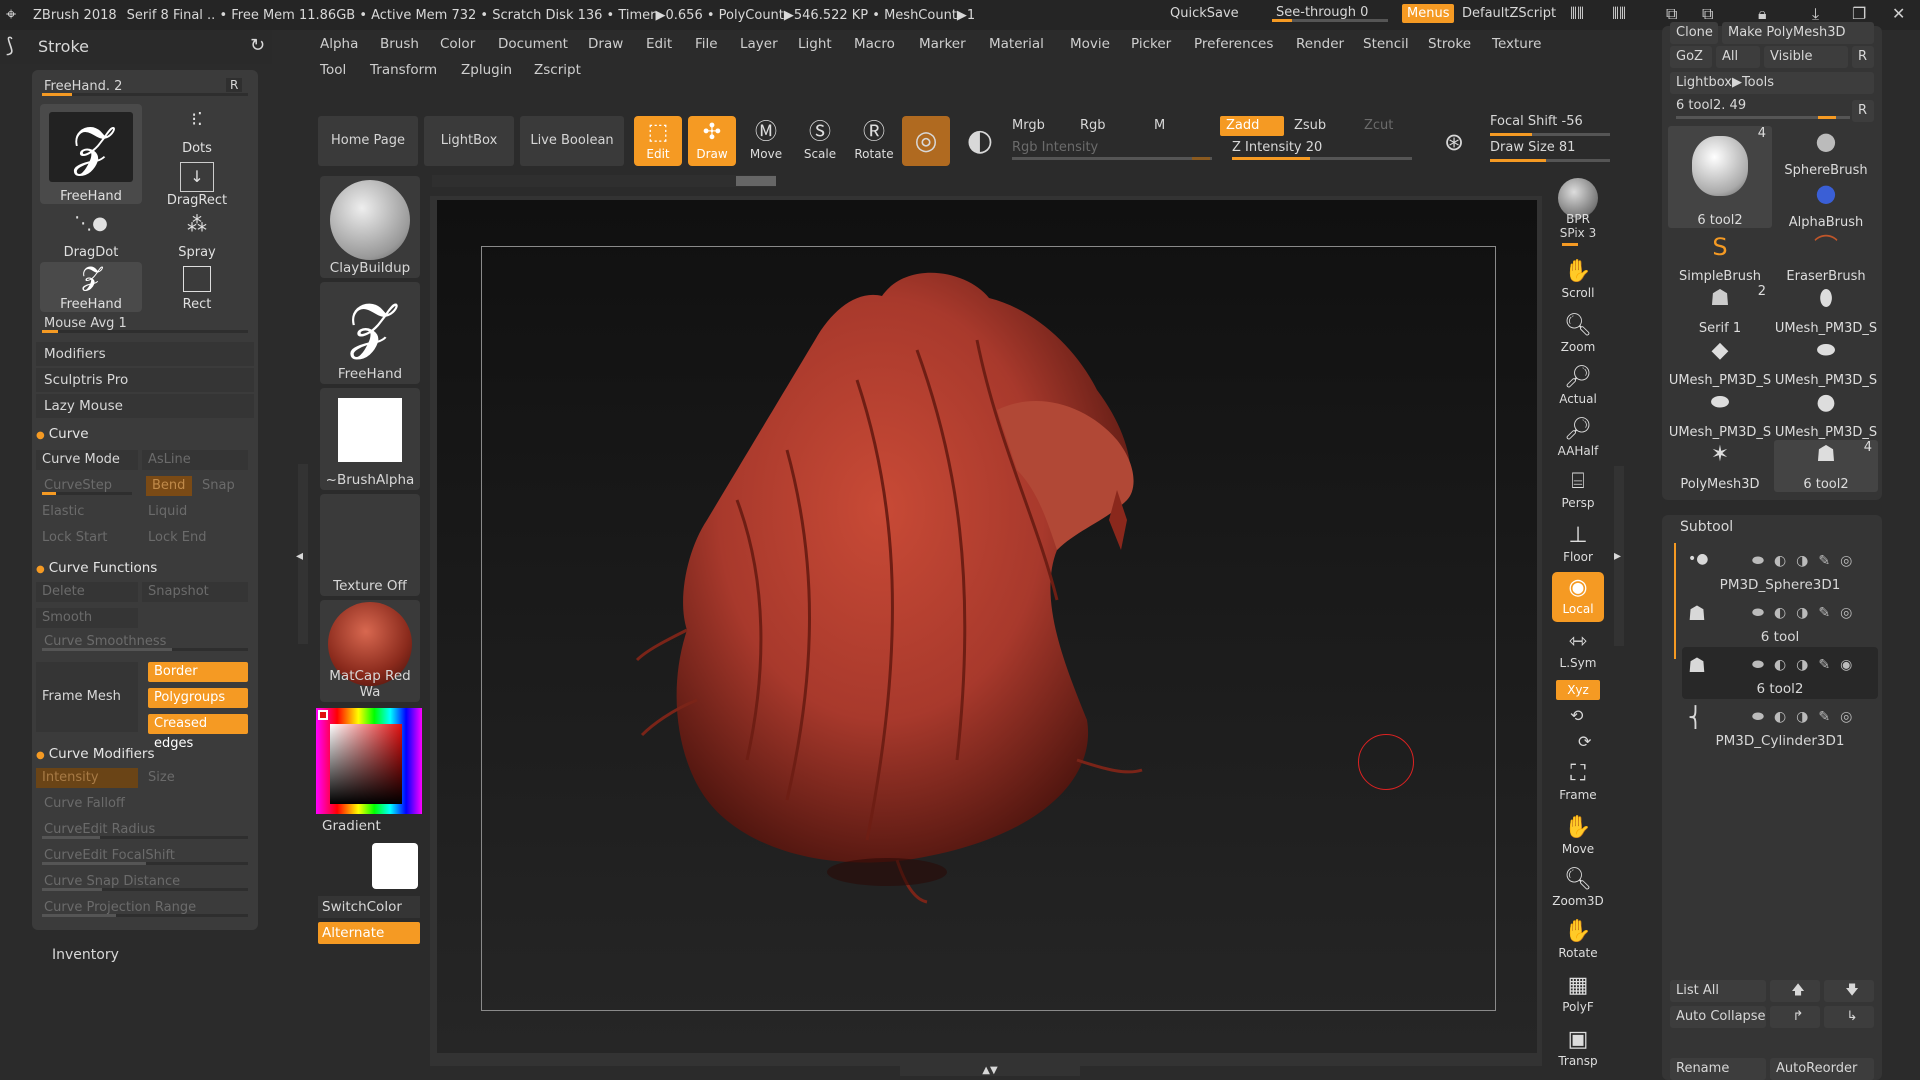 The image size is (1920, 1080). I want to click on subtool-item-cylinder: ⎨ ⬬◐◑✎◎ PM3D_Cylinder3D1, so click(1780, 725).